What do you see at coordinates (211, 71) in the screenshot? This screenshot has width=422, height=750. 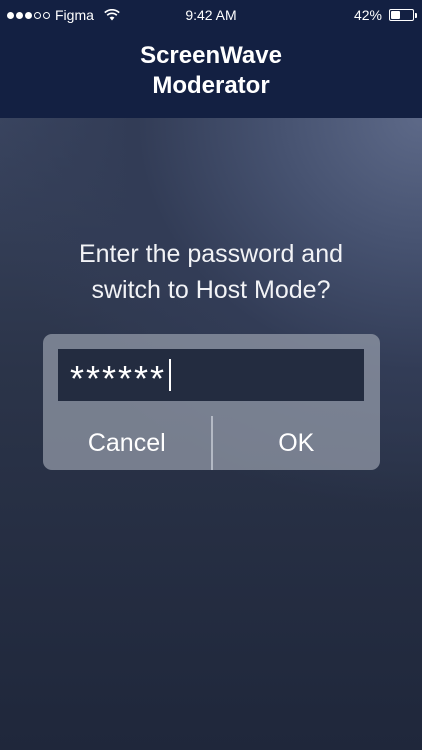 I see `app-title: ScreenWave Moderator` at bounding box center [211, 71].